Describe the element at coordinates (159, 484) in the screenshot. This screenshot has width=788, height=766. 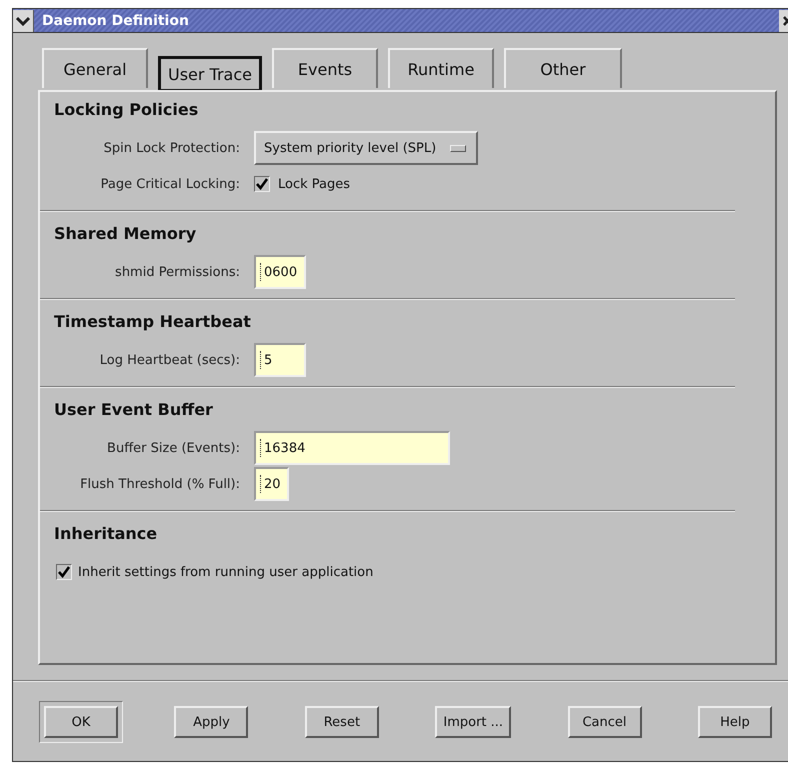
I see `field-label: Flush Threshold (% Full):` at that location.